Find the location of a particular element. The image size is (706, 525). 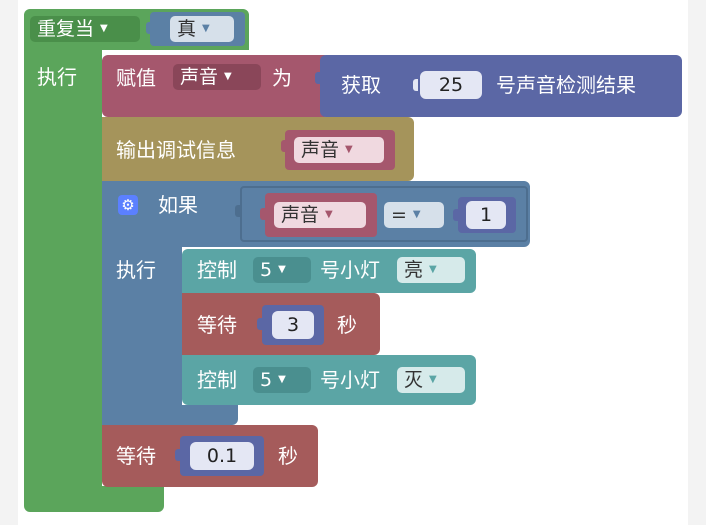

sensor-port-value: 25 is located at coordinates (451, 85).